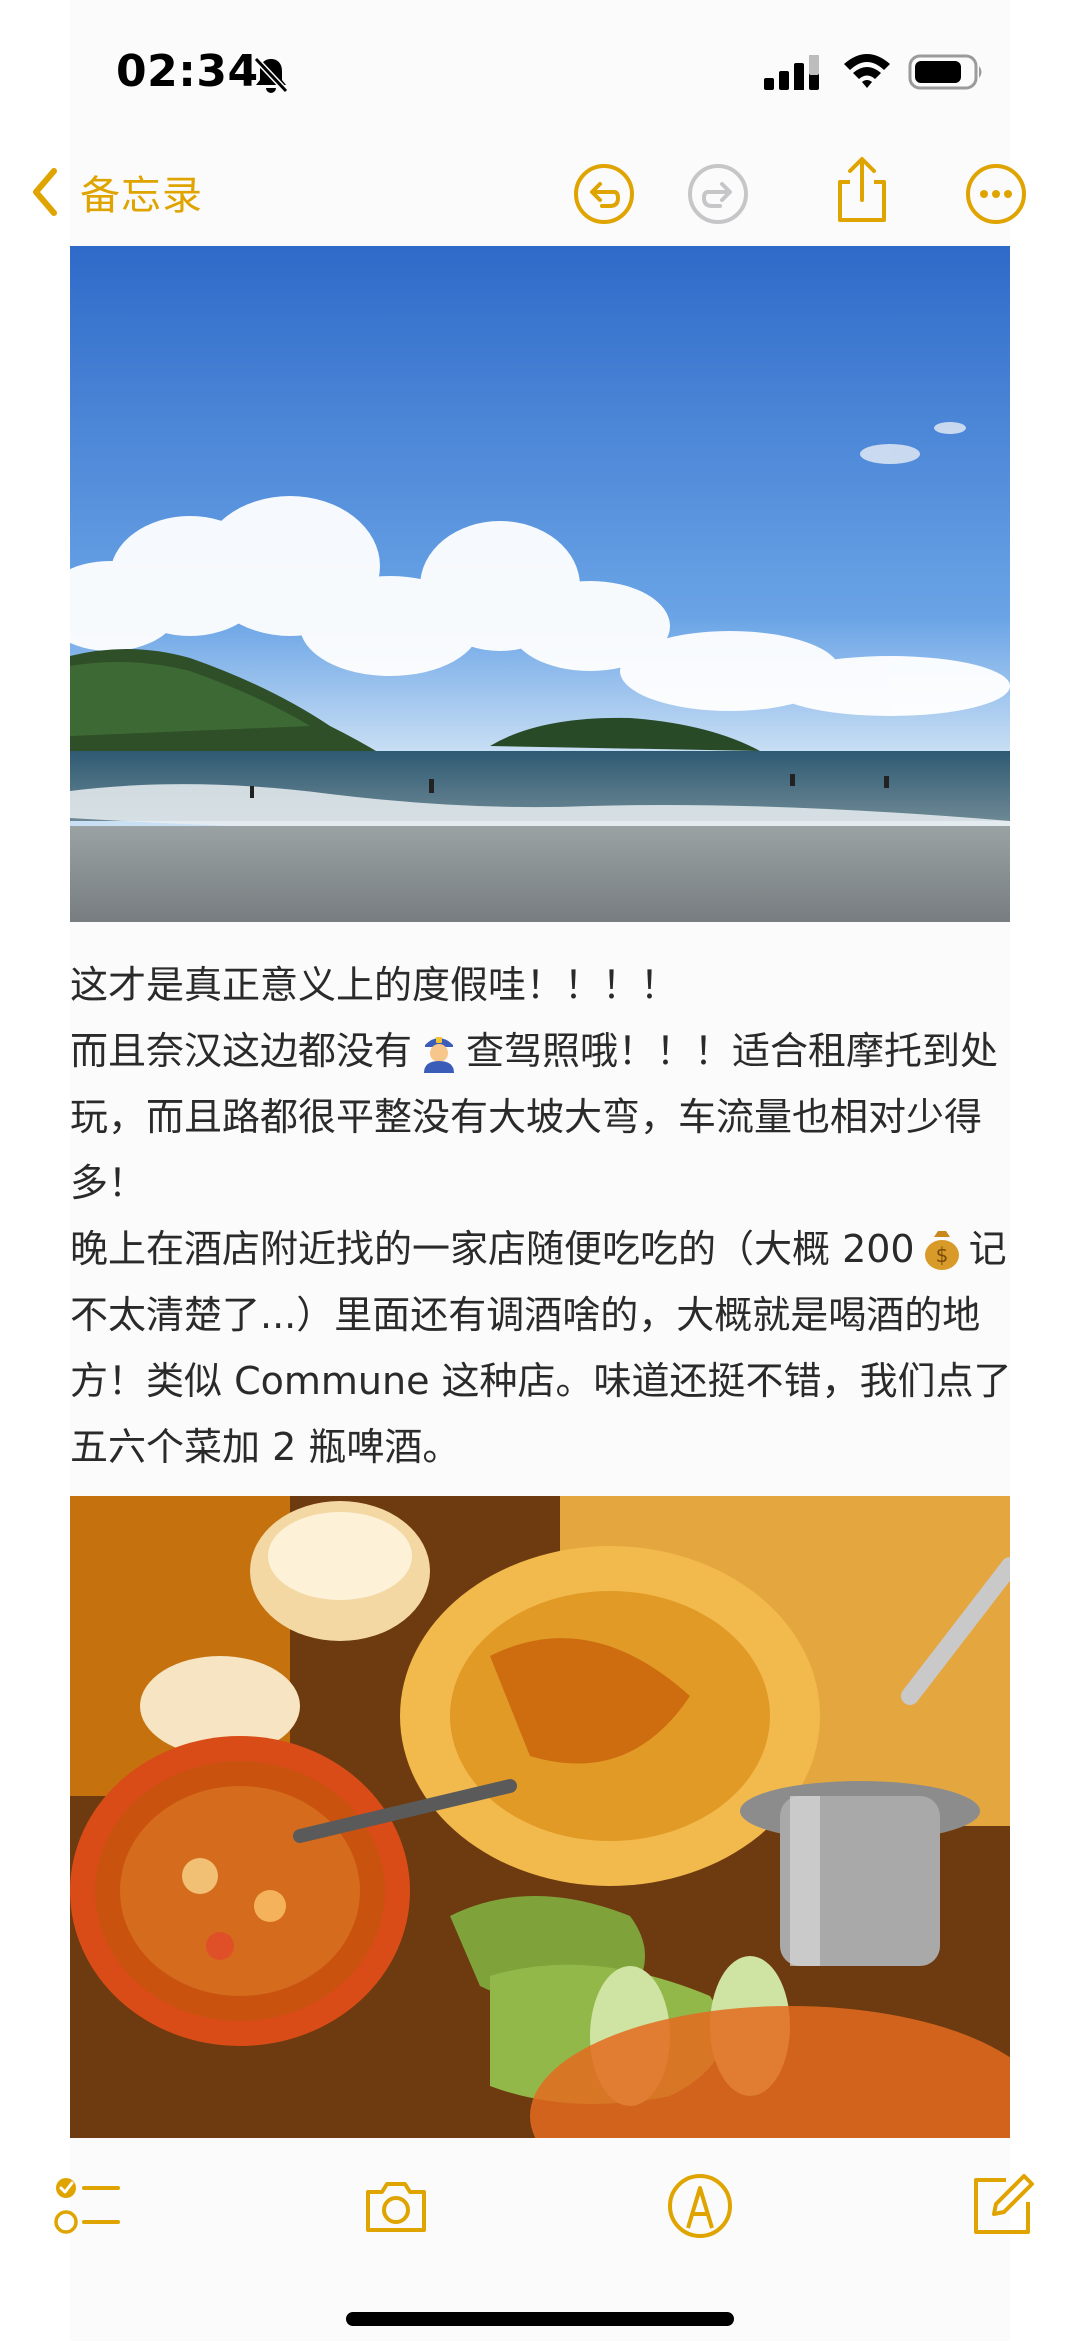 The width and height of the screenshot is (1080, 2341). I want to click on bottom-toolbar, so click(540, 2220).